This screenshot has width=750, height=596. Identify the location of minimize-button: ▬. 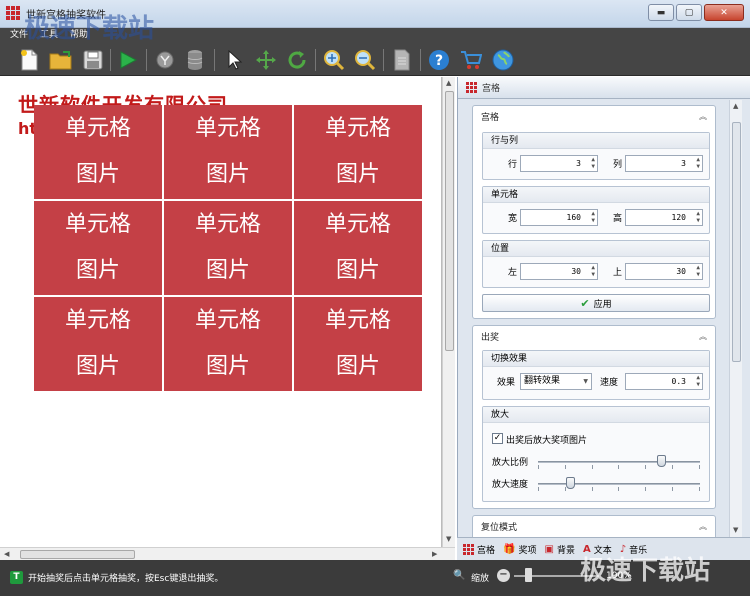
(661, 12).